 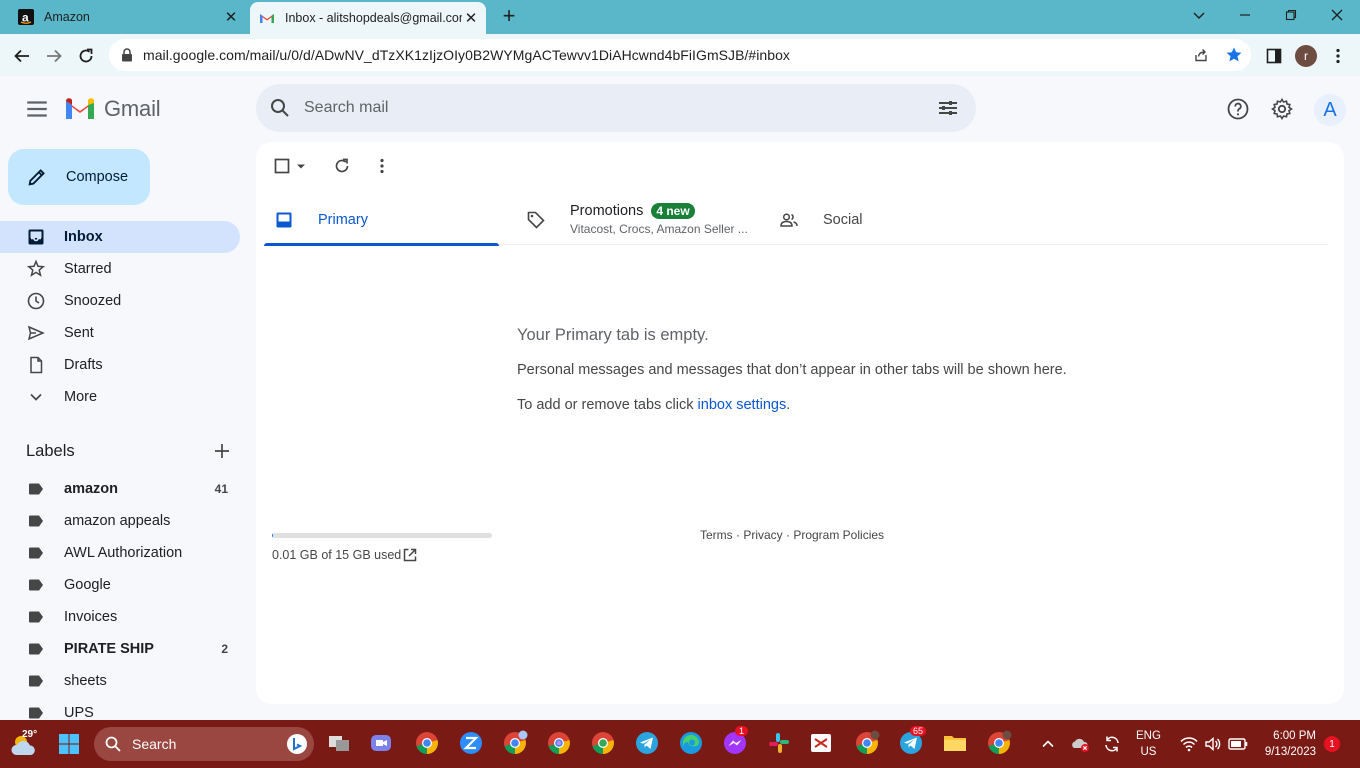 I want to click on forward-button, so click(x=54, y=56).